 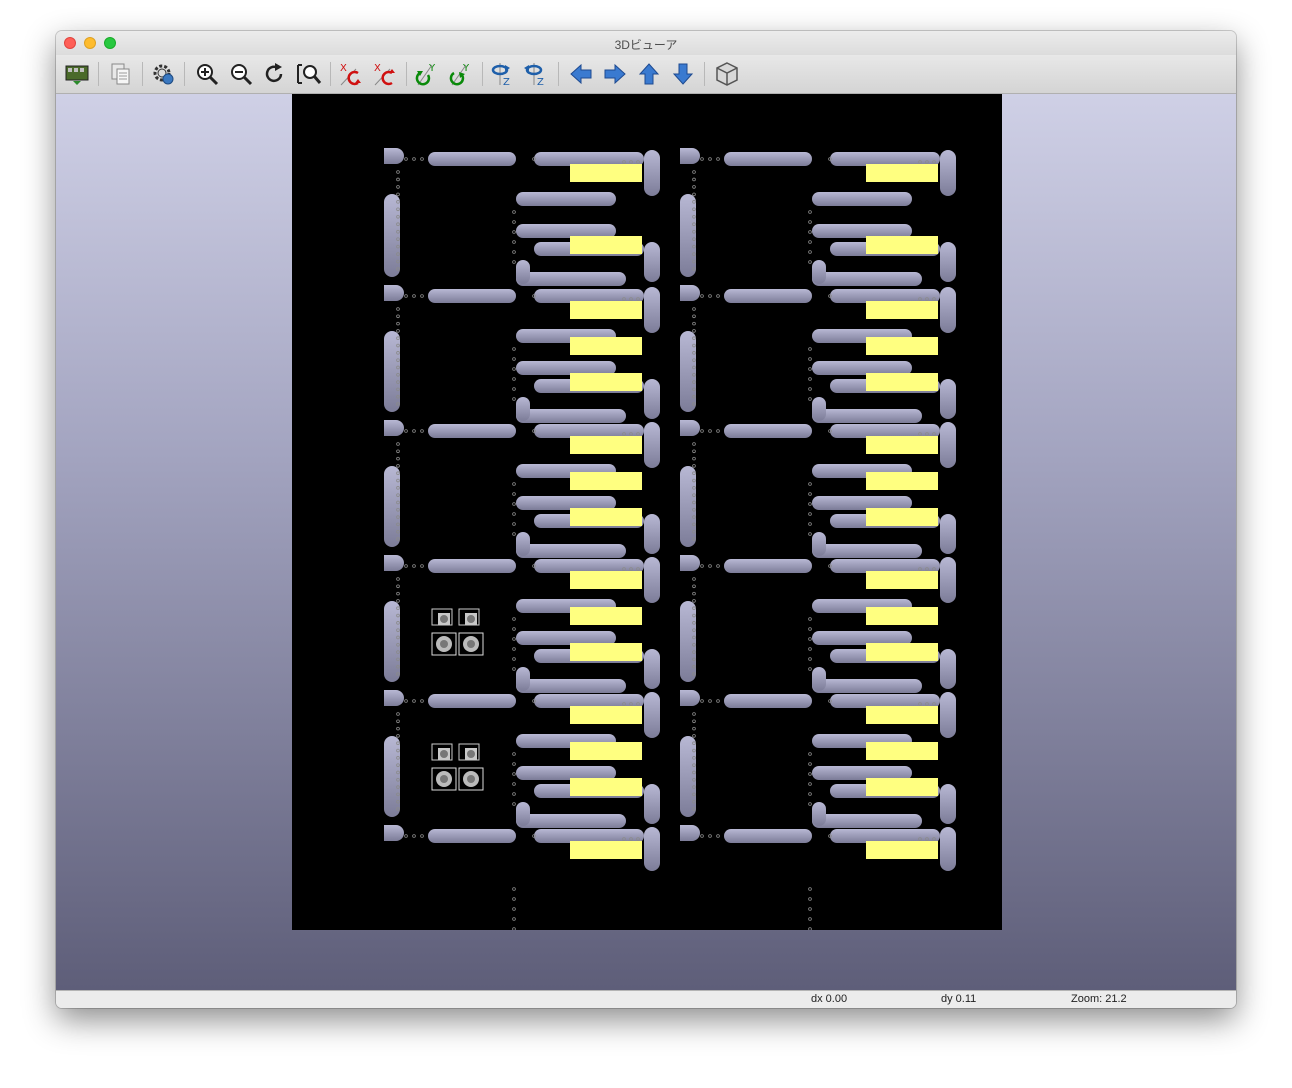 I want to click on rotate-y-ccw-button: Y, so click(x=461, y=74).